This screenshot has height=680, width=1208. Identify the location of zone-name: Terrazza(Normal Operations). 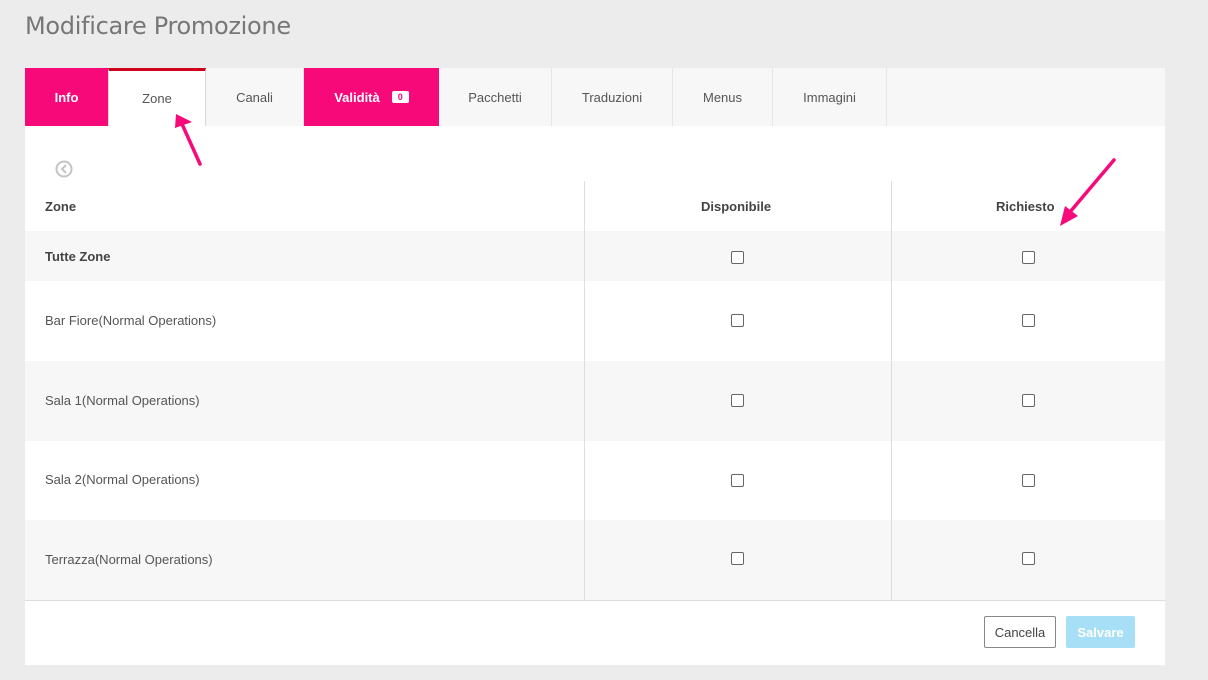
(129, 559).